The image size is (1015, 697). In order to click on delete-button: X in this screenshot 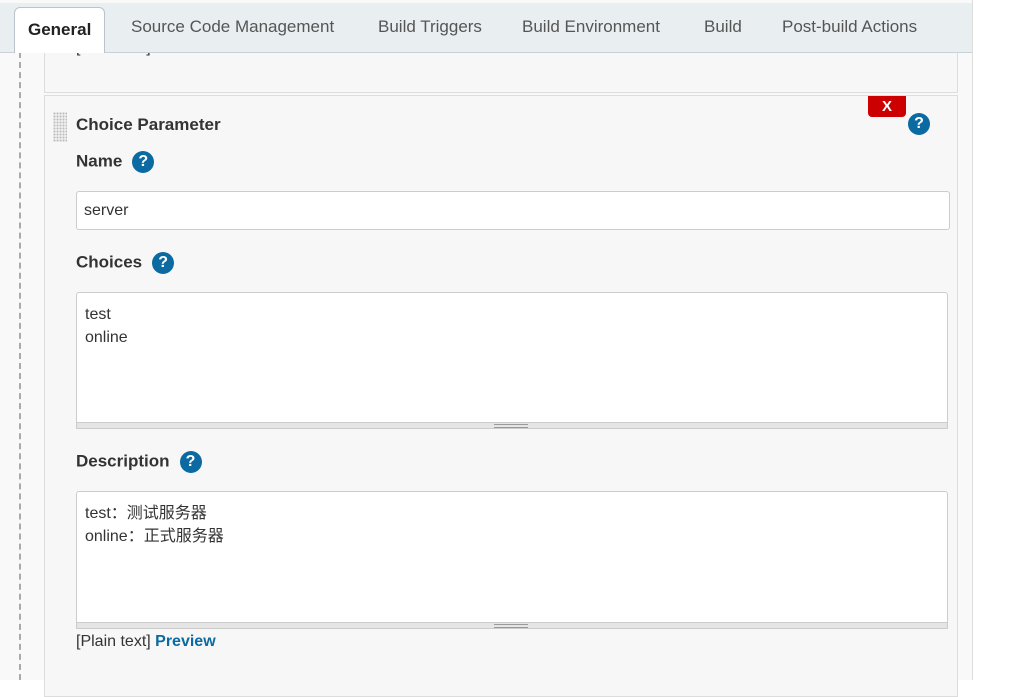, I will do `click(887, 106)`.